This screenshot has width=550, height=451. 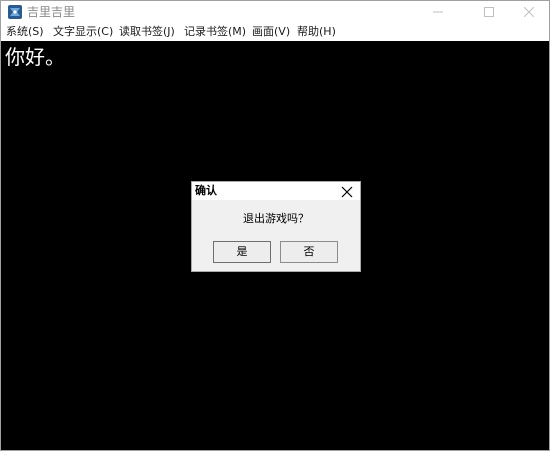 What do you see at coordinates (276, 191) in the screenshot?
I see `dialog-title-bar: 确认` at bounding box center [276, 191].